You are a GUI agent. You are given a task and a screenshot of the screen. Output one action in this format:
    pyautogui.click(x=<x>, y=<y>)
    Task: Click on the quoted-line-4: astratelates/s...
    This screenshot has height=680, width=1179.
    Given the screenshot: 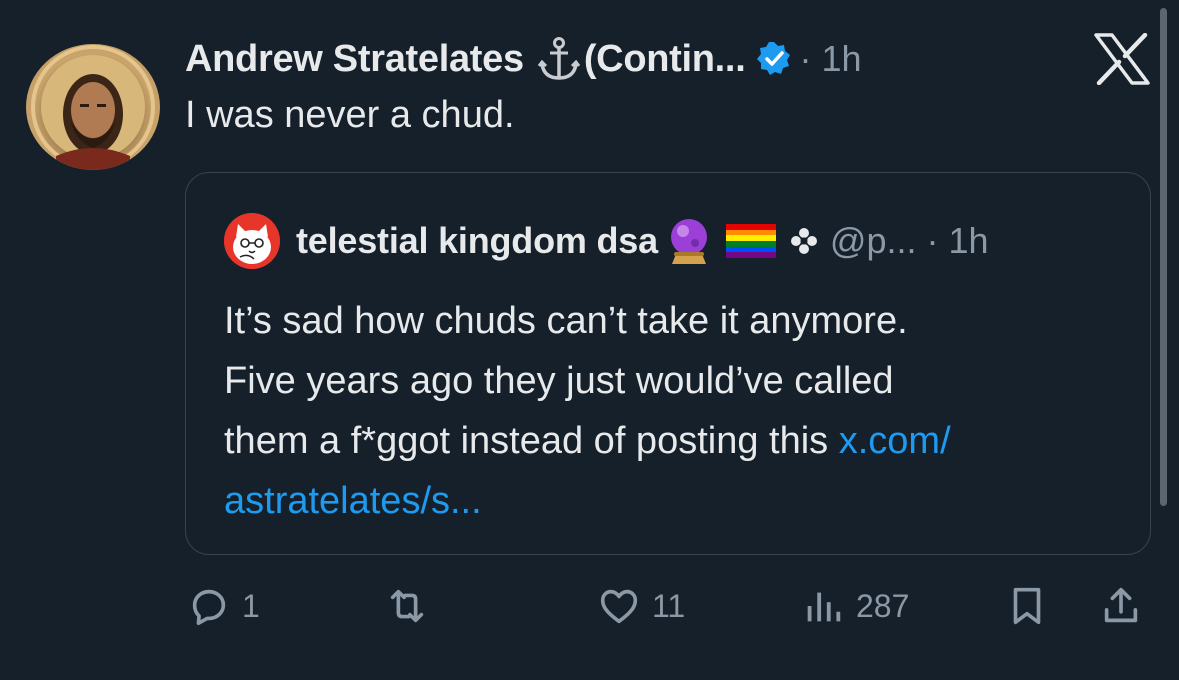 What is the action you would take?
    pyautogui.click(x=674, y=501)
    